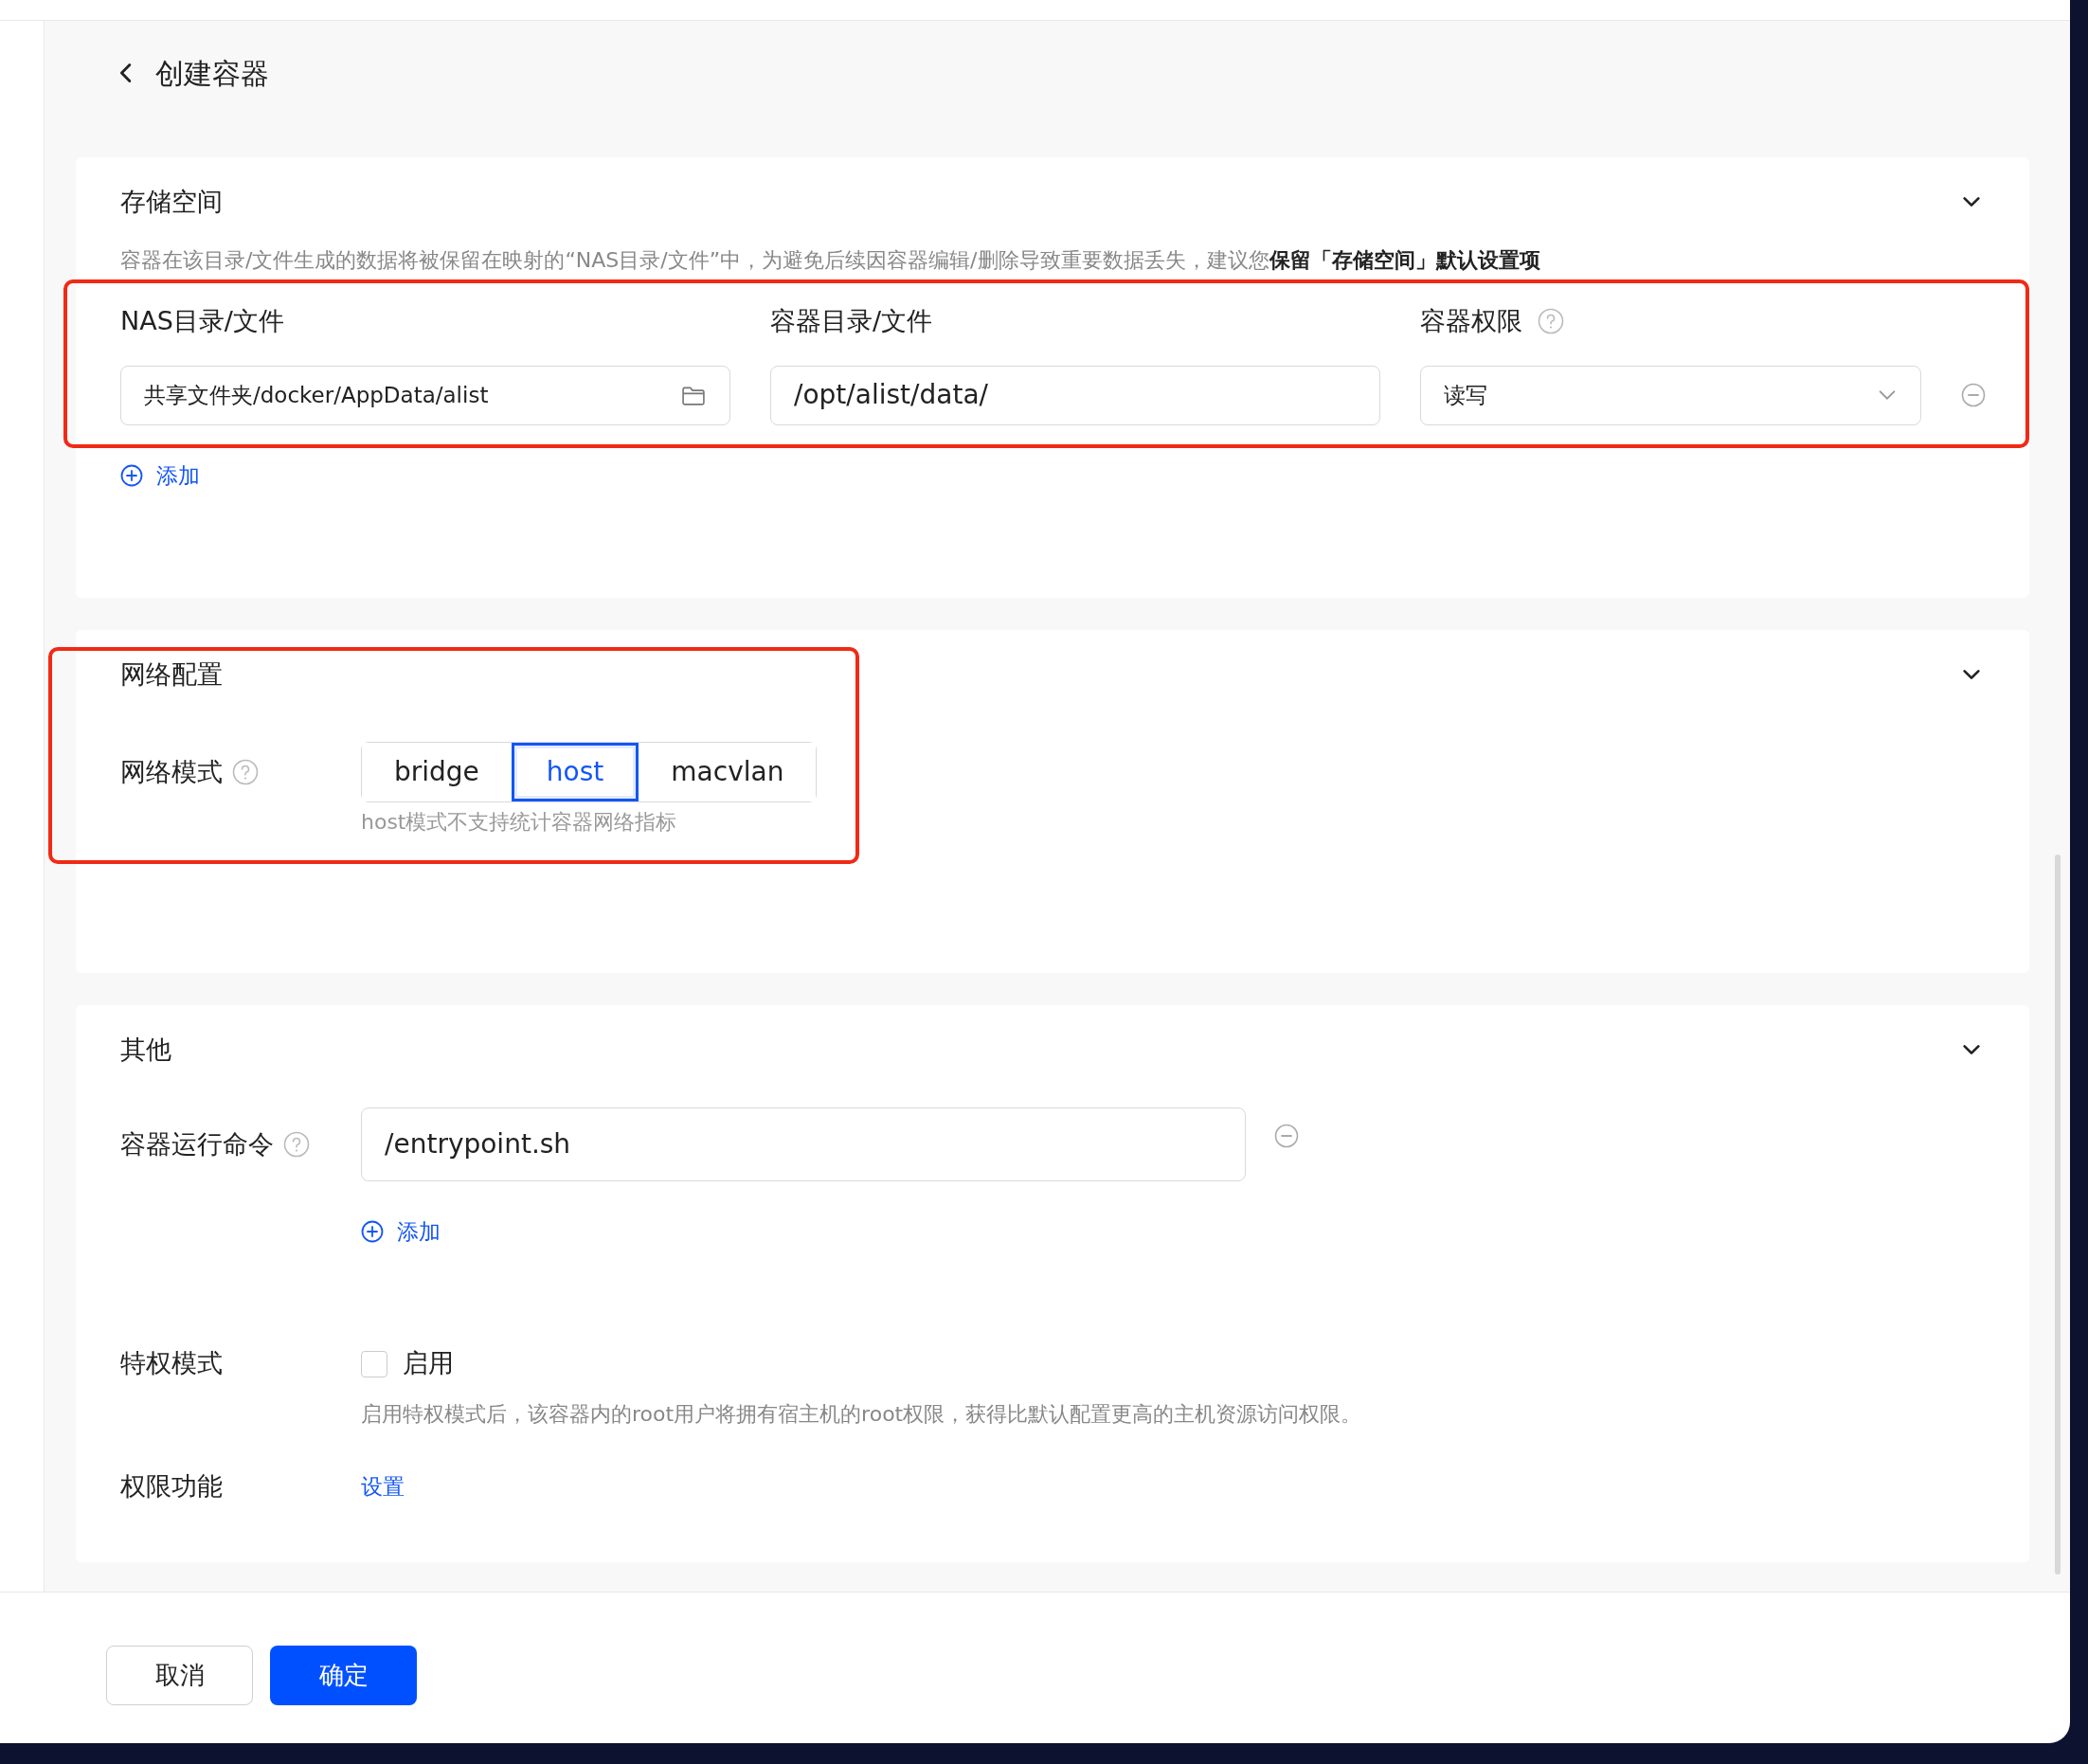 Image resolution: width=2088 pixels, height=1764 pixels. I want to click on storage-note: 容器在该目录/文件生成的数据将被保留在映射的“NAS目录/文件”中，为避免后续因容器编辑/删除导致重要数据丢失，建议您保留「存储空间」默认设置项, so click(830, 260).